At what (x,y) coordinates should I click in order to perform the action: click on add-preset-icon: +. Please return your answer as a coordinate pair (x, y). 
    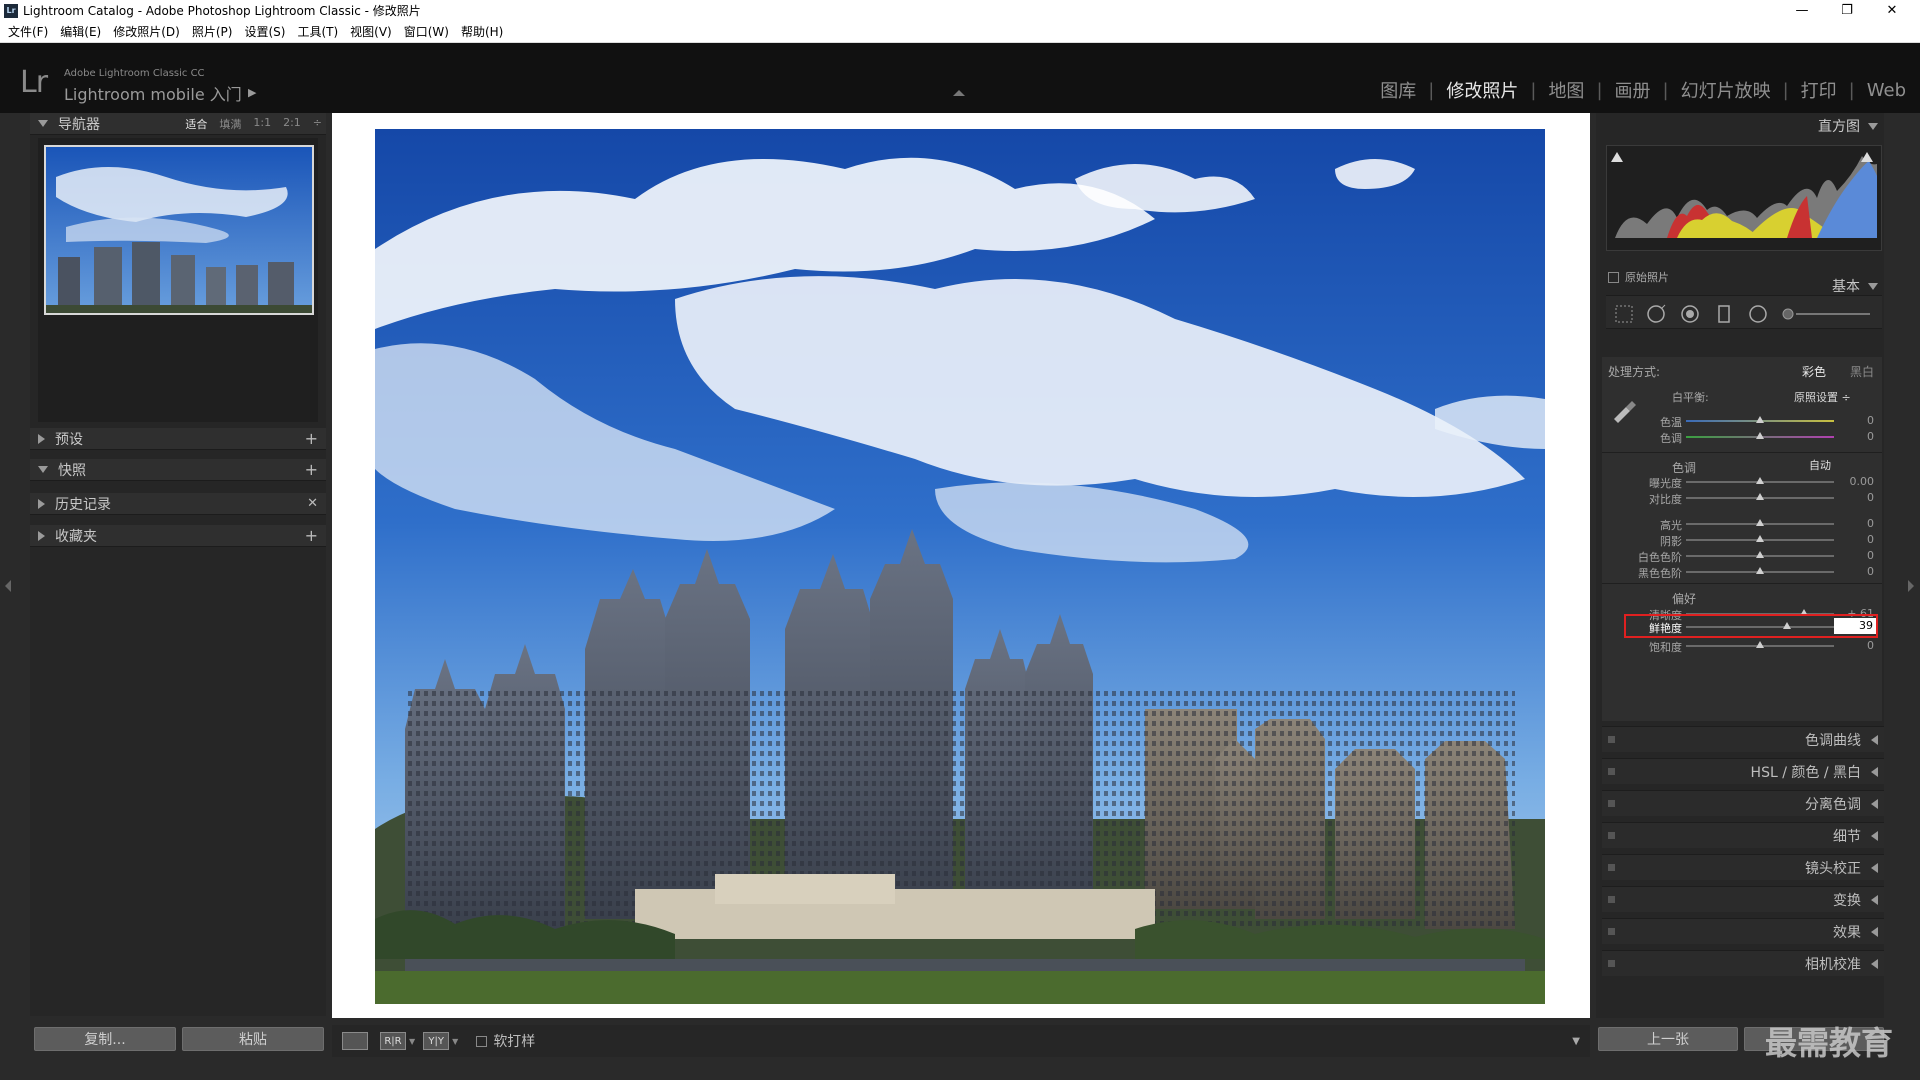
    Looking at the image, I should click on (311, 438).